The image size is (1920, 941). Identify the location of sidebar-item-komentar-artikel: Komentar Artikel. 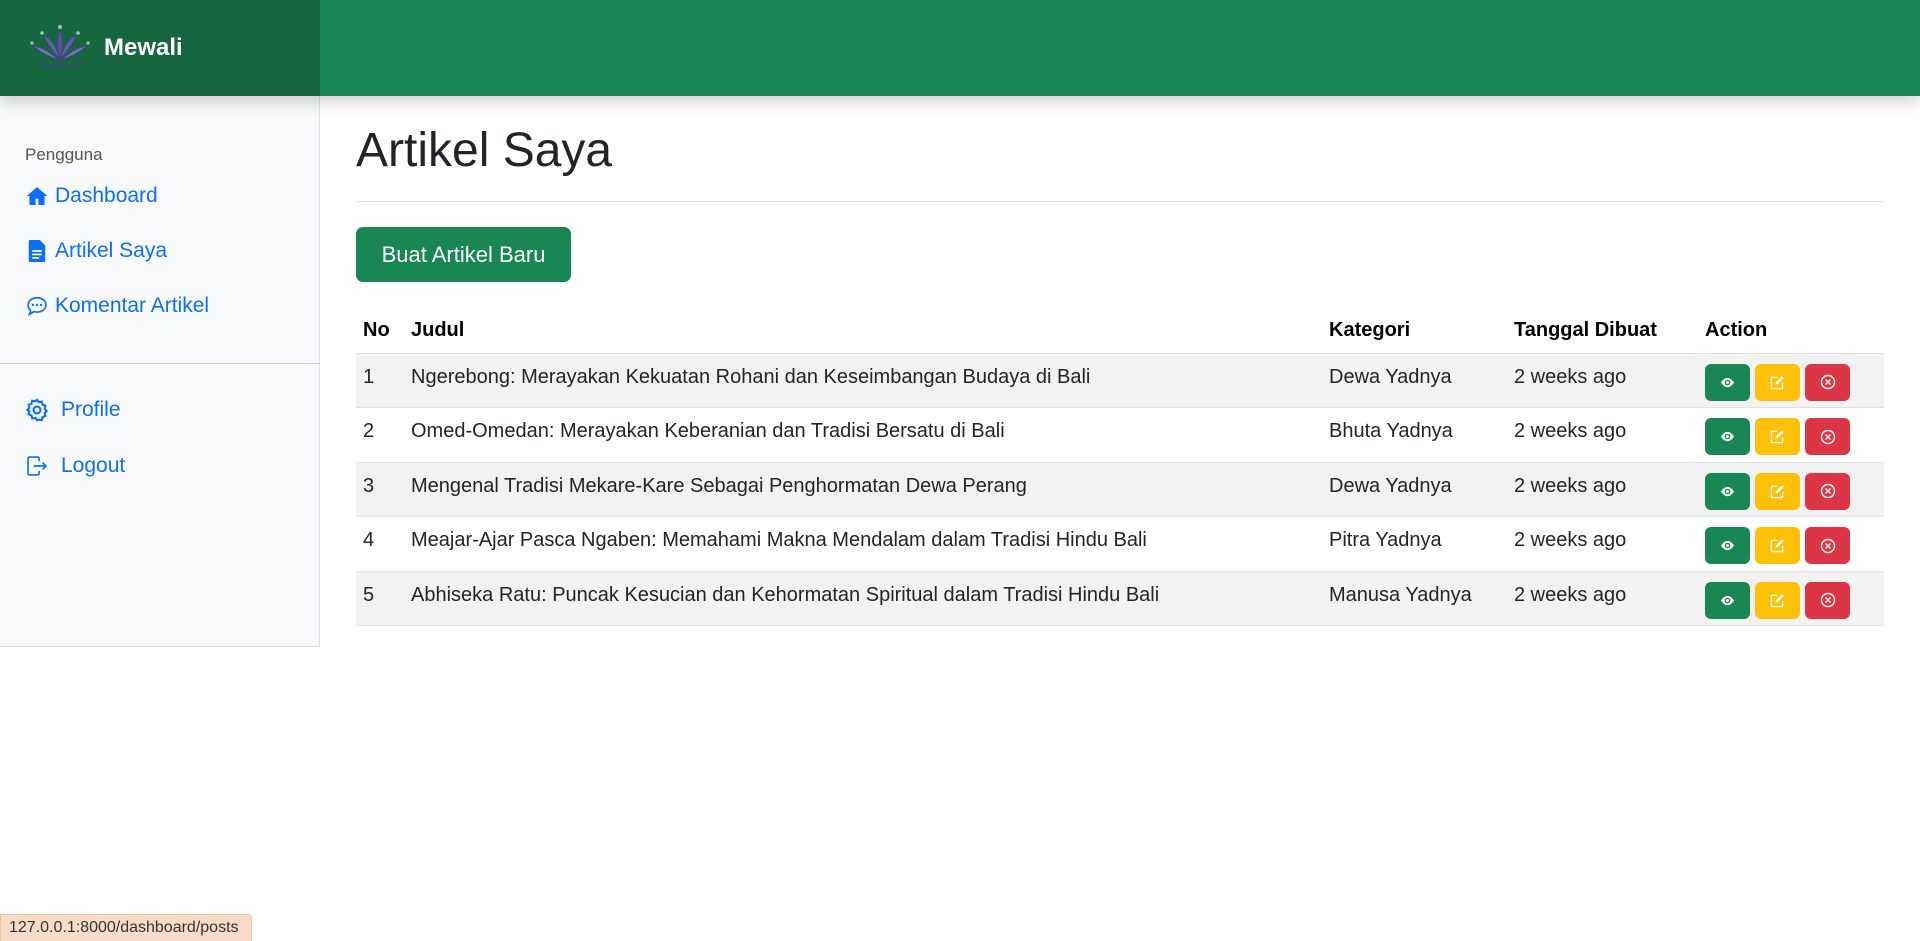
(117, 306).